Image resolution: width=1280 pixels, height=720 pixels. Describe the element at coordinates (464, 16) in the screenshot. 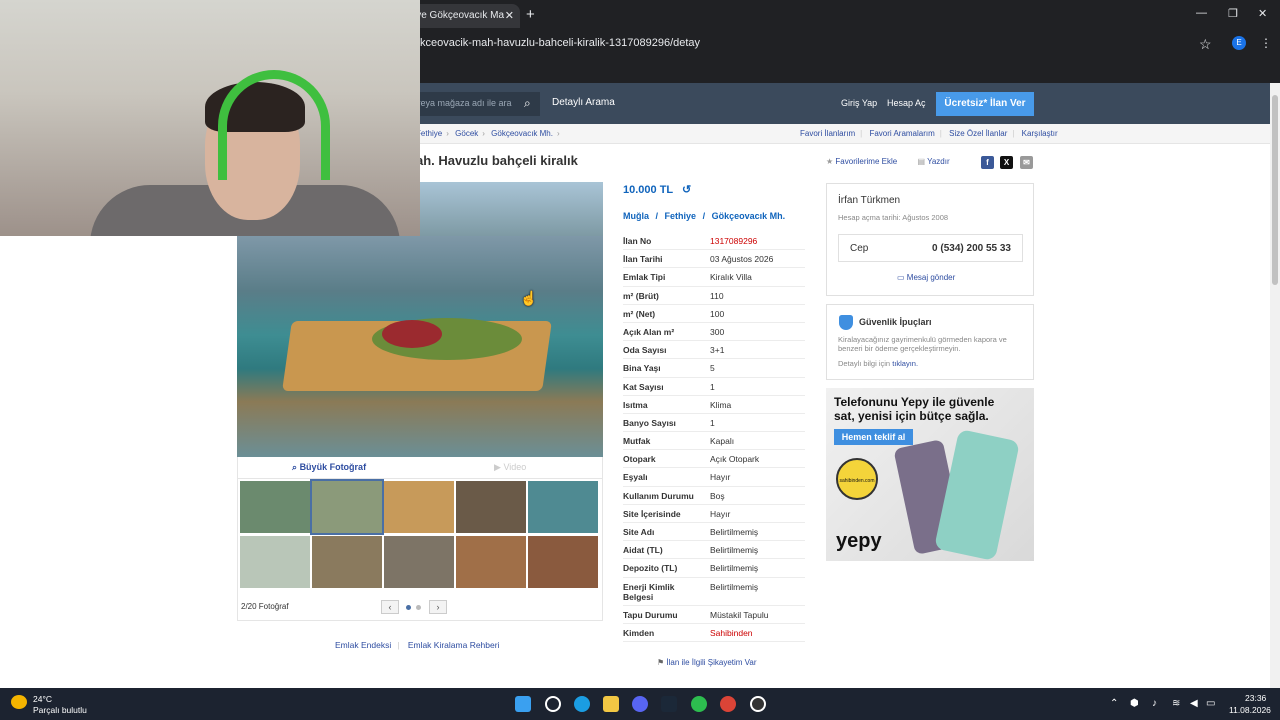

I see `browser-tab: iye Gökçeovacık Ma ✕` at that location.